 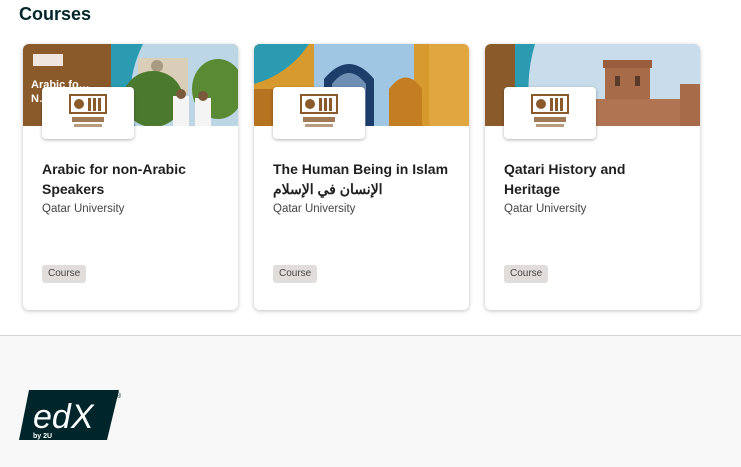 I want to click on edx-logo-icon: edX by 2U ®, so click(x=70, y=415).